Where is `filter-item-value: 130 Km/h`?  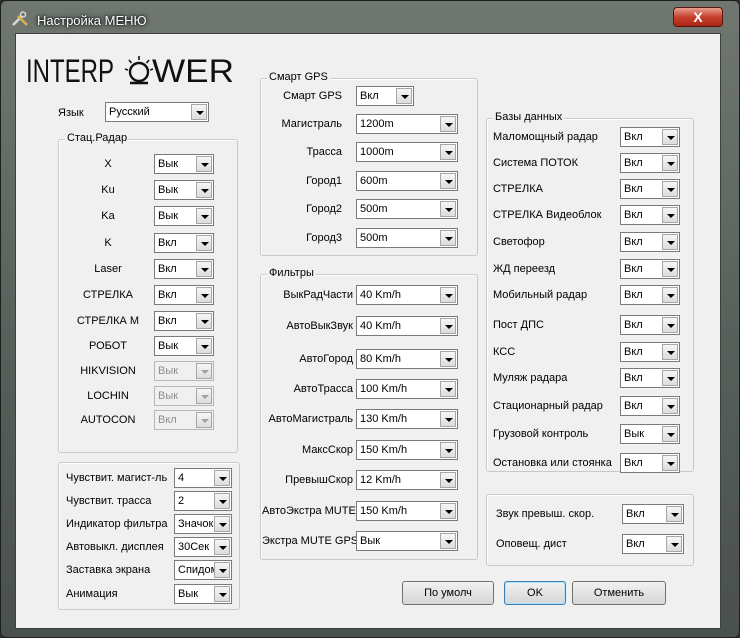 filter-item-value: 130 Km/h is located at coordinates (384, 419).